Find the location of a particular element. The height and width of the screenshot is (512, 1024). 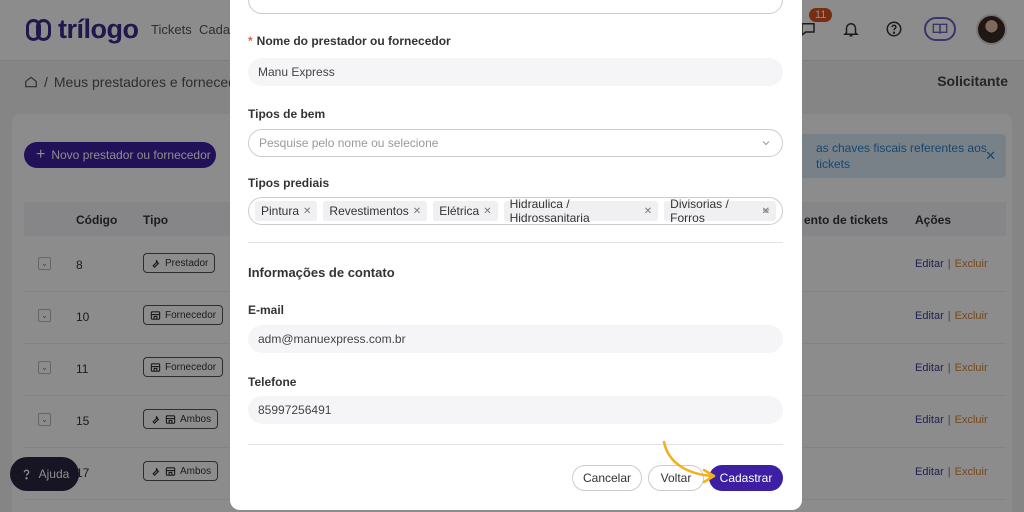

cancel-button-label: Cancelar is located at coordinates (607, 478).